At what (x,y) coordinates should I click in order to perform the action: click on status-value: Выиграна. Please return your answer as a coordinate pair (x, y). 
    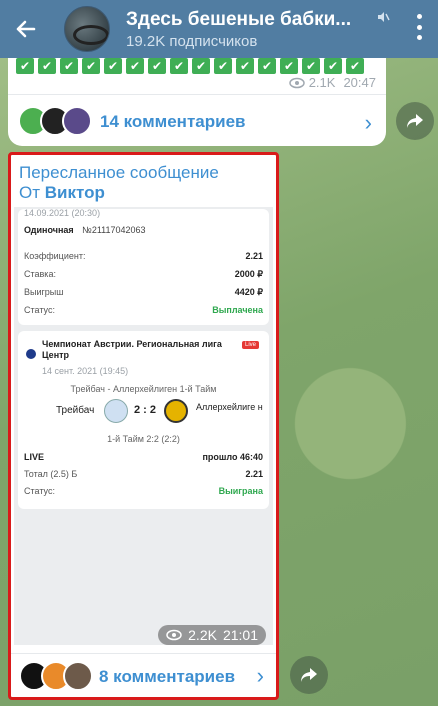
    Looking at the image, I should click on (240, 491).